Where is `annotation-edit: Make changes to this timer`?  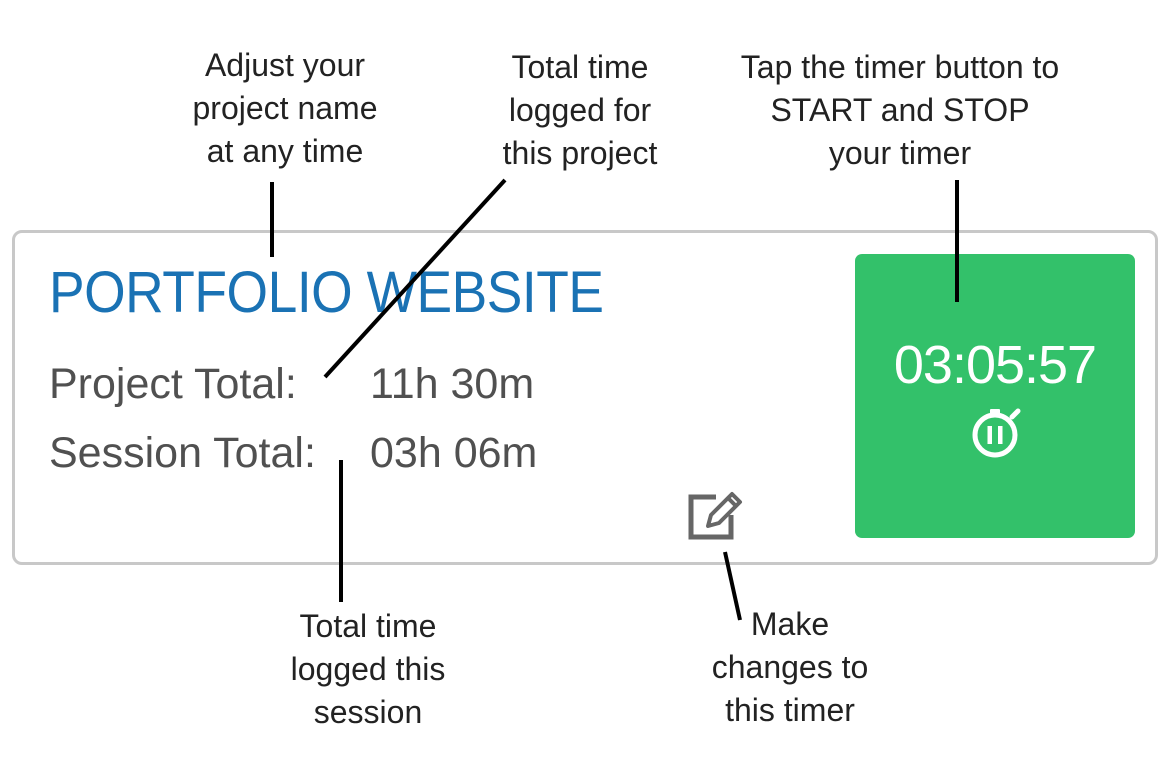 annotation-edit: Make changes to this timer is located at coordinates (790, 667).